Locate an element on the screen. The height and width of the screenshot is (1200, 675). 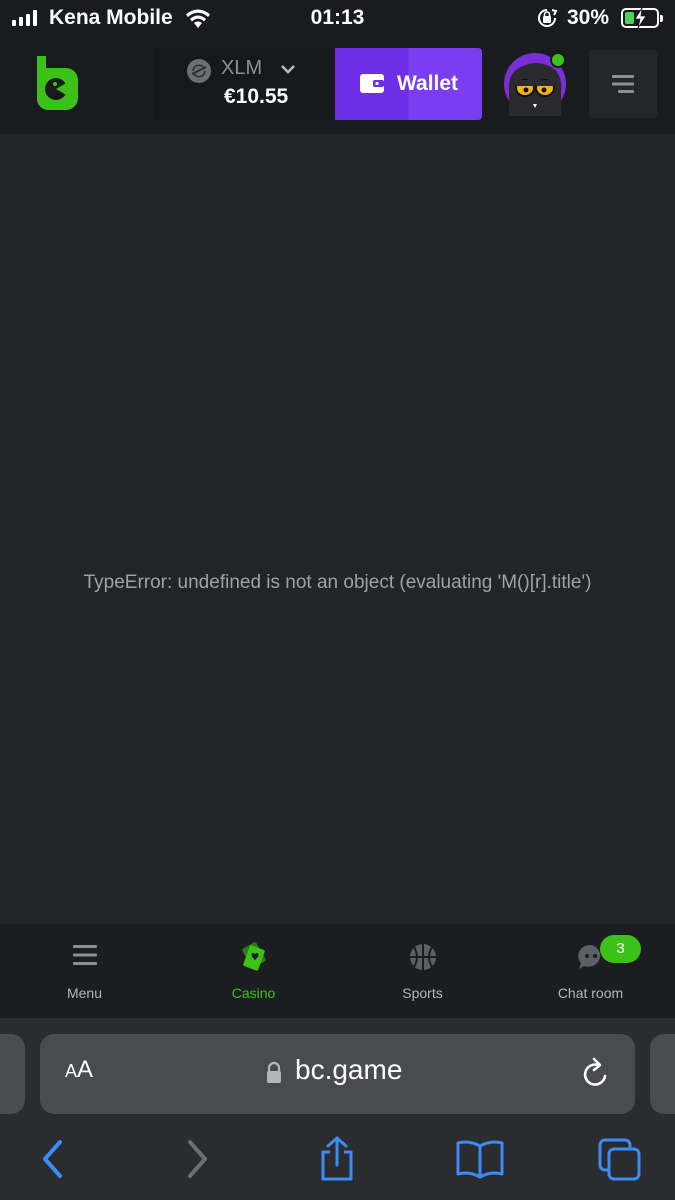
stellar-icon is located at coordinates (199, 71).